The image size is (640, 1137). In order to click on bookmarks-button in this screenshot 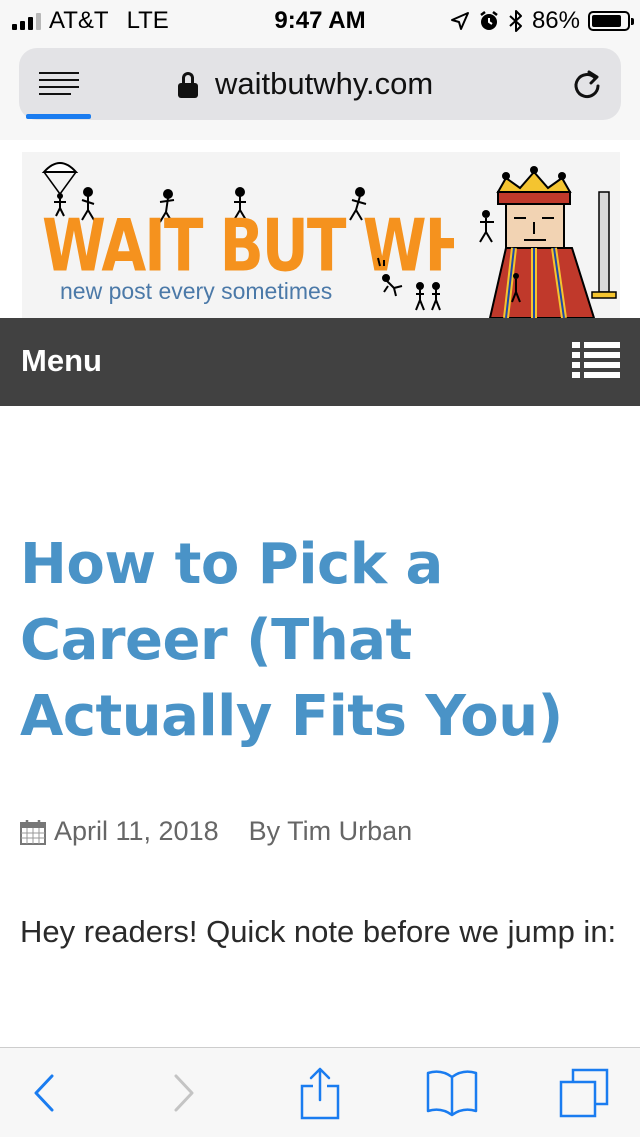, I will do `click(452, 1092)`.